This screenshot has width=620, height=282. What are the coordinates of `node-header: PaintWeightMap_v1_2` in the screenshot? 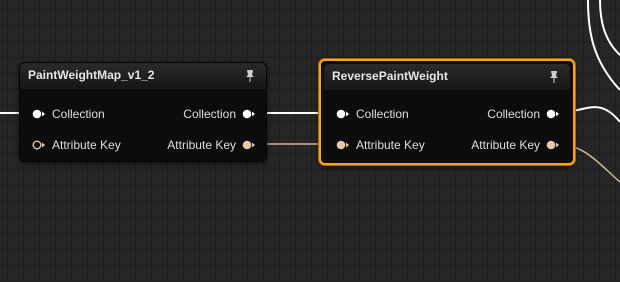 It's located at (143, 76).